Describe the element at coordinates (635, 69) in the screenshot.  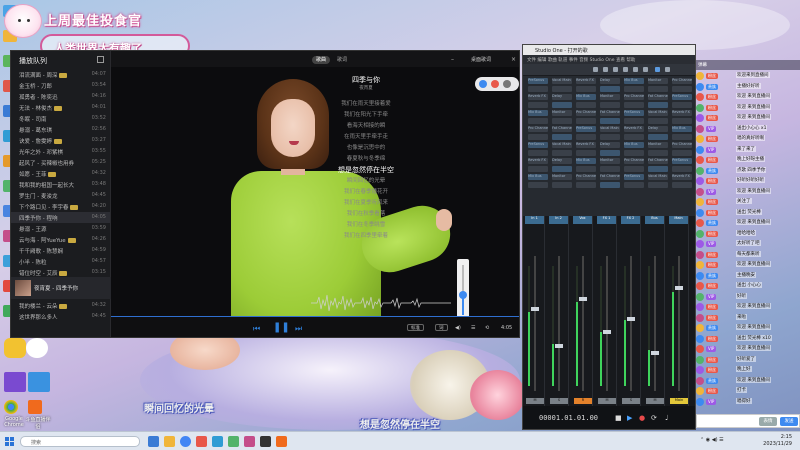
I see `paint-tool-icon` at that location.